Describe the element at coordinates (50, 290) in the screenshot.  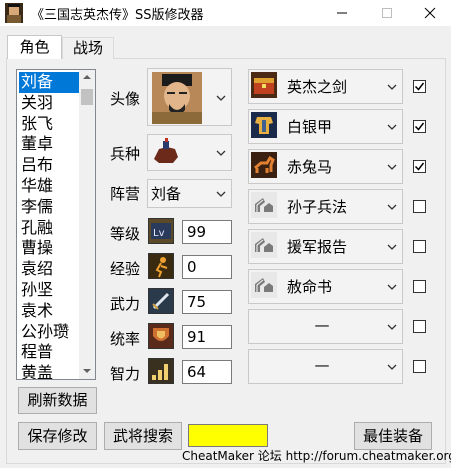
I see `list-item: 孙坚` at that location.